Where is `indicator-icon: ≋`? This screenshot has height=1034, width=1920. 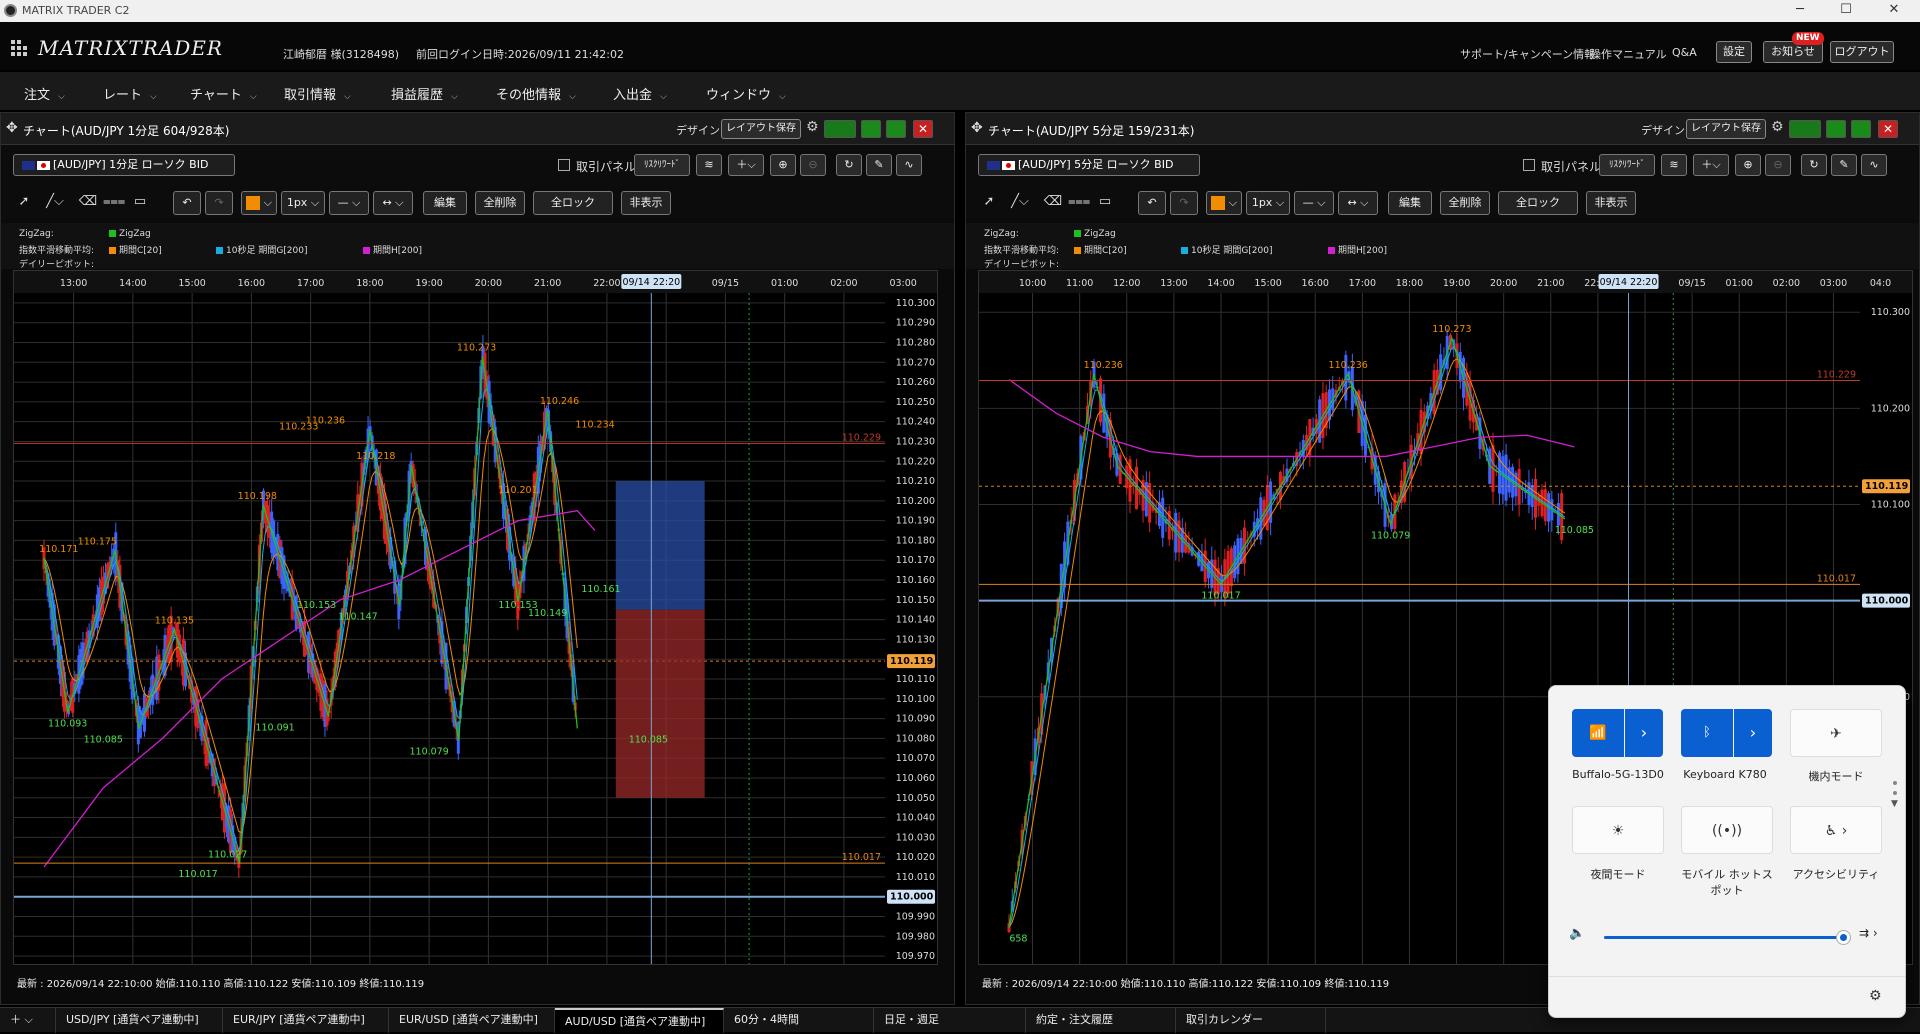
indicator-icon: ≋ is located at coordinates (709, 165).